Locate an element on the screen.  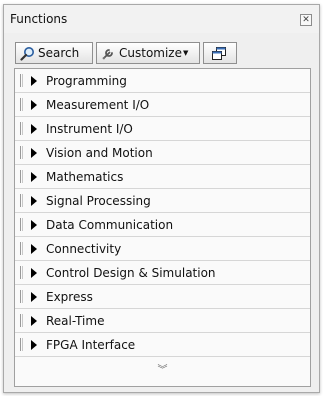
customize-button: Customize ▼ is located at coordinates (148, 53).